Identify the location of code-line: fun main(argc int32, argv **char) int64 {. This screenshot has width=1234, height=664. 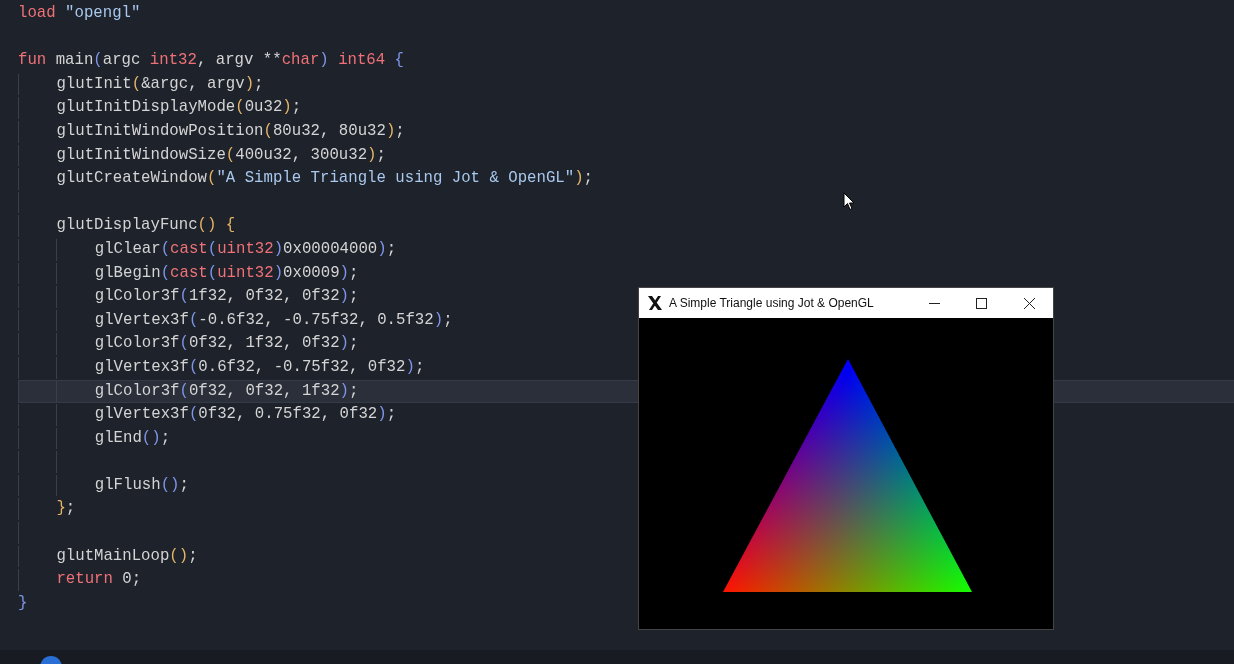
(211, 61).